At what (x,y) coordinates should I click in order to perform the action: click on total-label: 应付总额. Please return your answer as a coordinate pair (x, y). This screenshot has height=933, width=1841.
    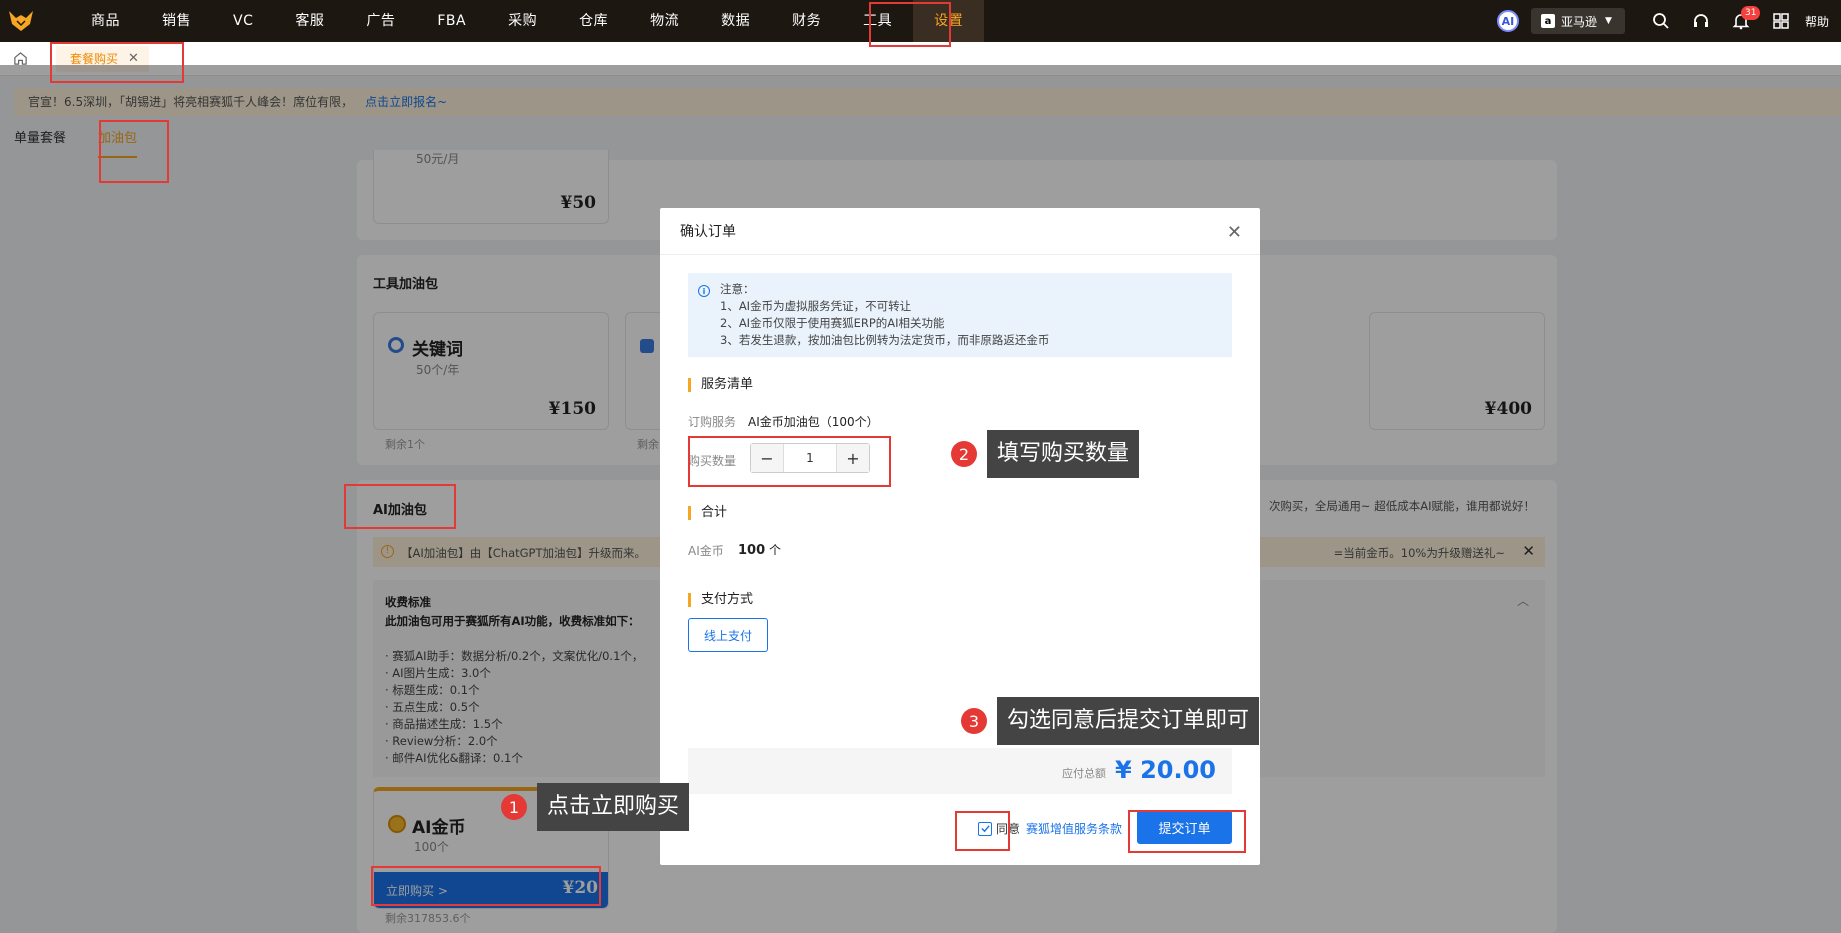
    Looking at the image, I should click on (1084, 773).